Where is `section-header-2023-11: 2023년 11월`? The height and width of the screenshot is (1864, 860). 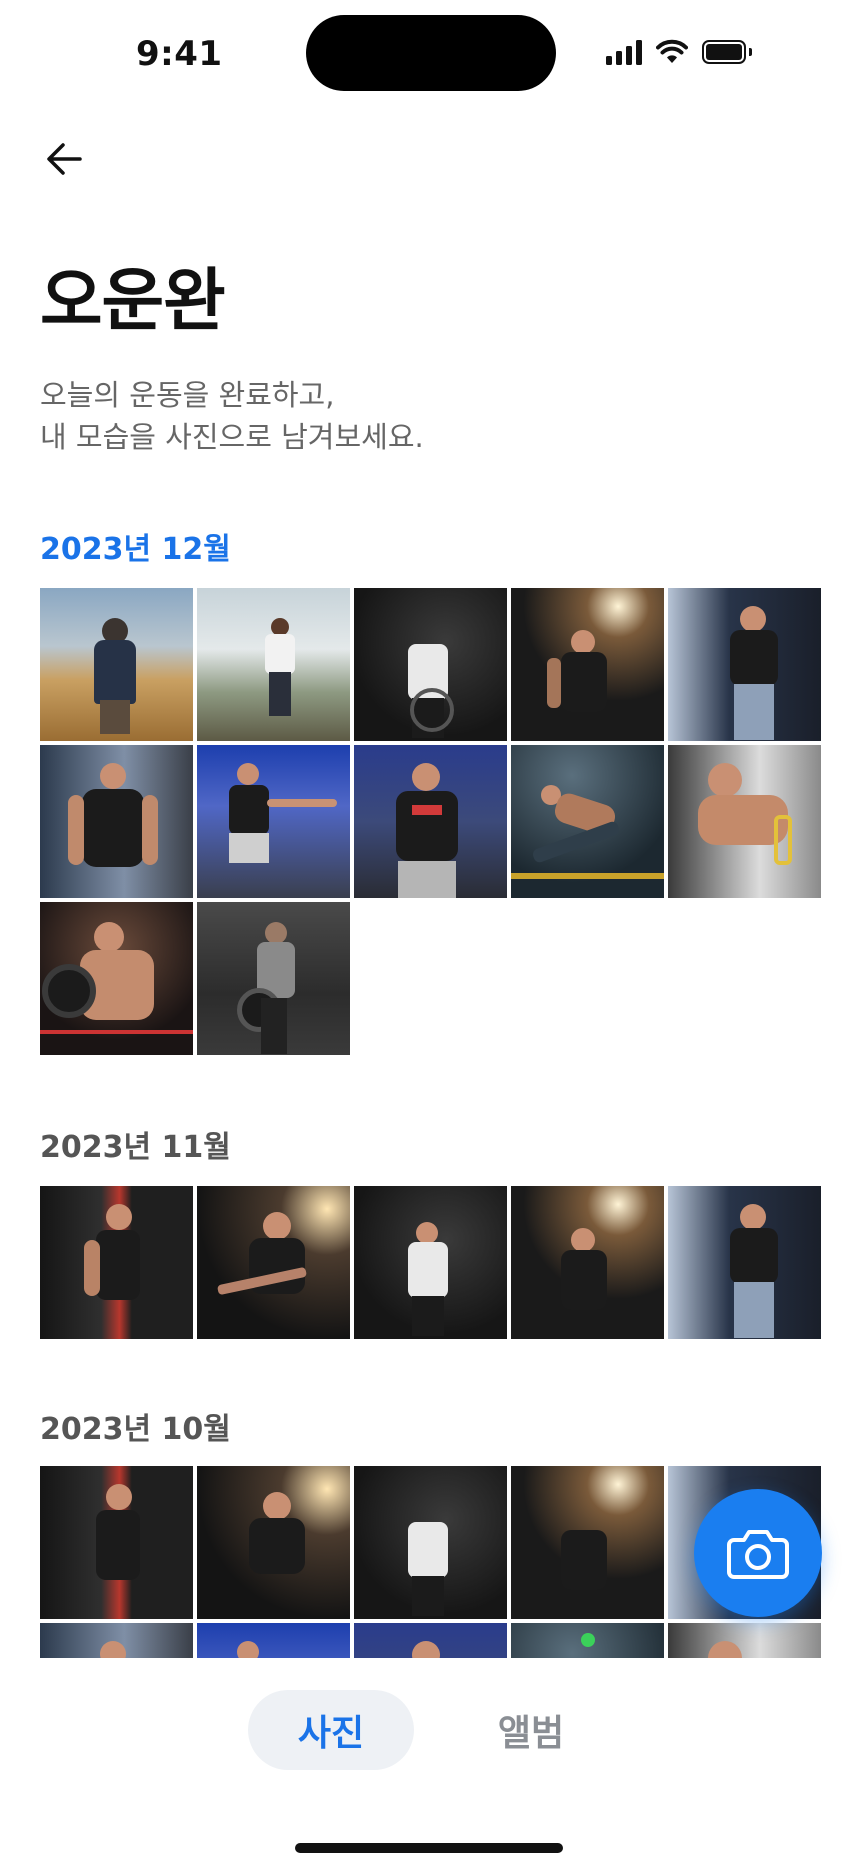 section-header-2023-11: 2023년 11월 is located at coordinates (135, 1147).